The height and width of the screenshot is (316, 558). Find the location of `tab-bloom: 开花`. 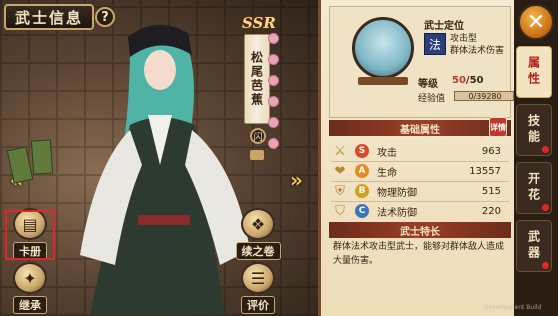

tab-bloom: 开花 is located at coordinates (534, 188).